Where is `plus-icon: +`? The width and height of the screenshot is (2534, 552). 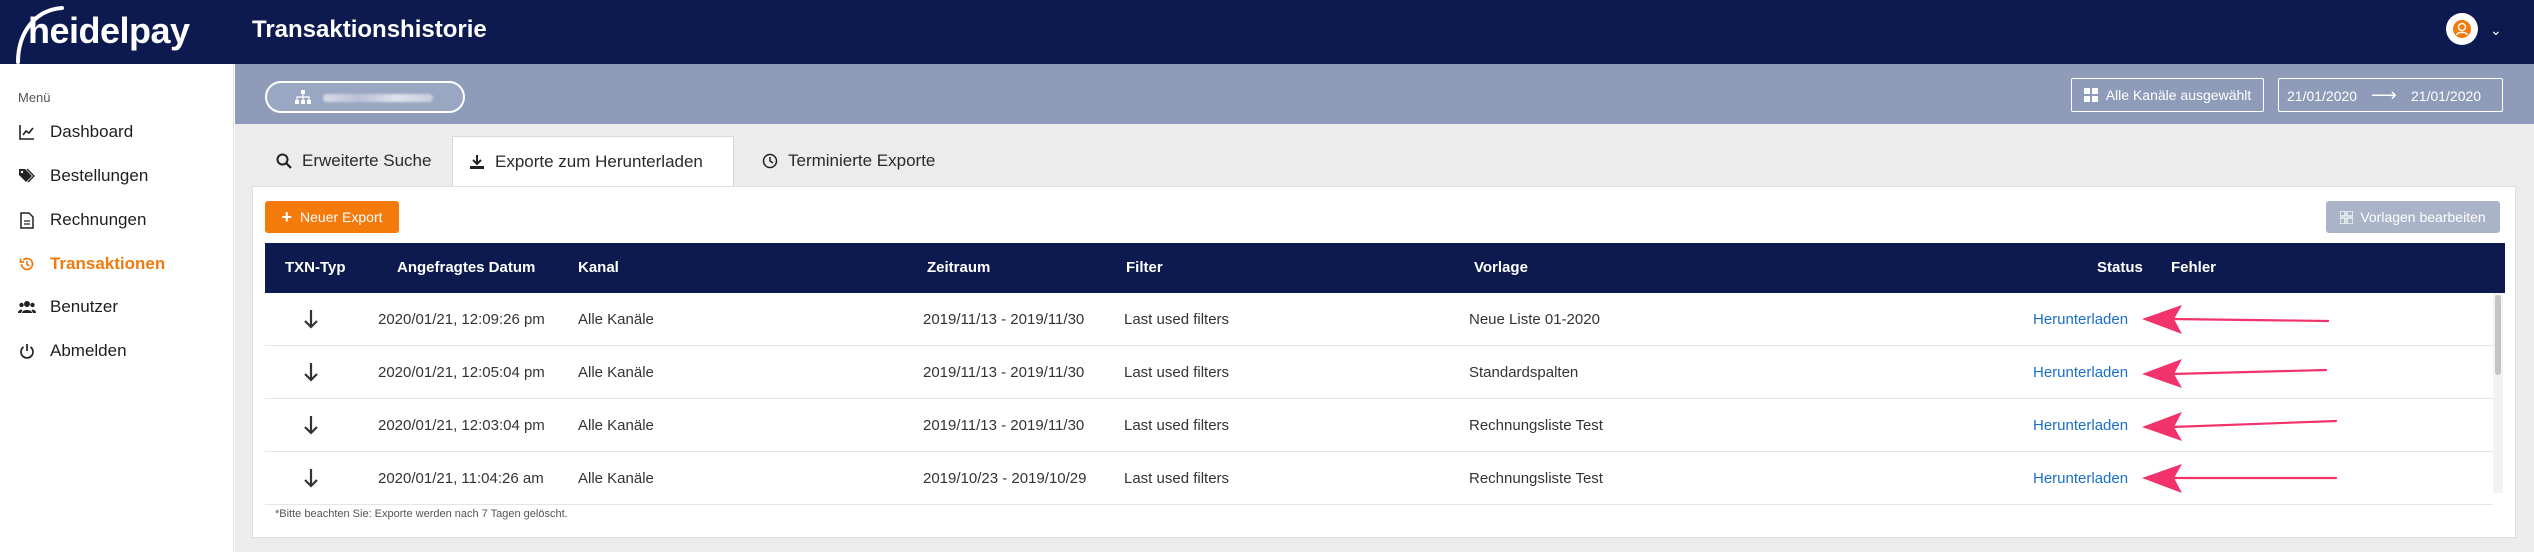 plus-icon: + is located at coordinates (287, 216).